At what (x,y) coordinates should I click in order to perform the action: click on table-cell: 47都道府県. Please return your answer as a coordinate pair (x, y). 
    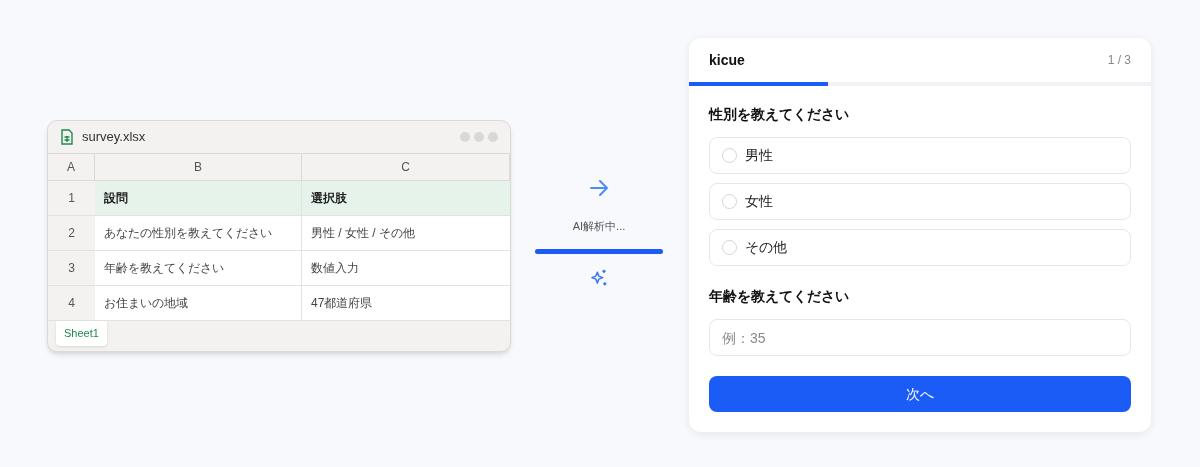
    Looking at the image, I should click on (406, 303).